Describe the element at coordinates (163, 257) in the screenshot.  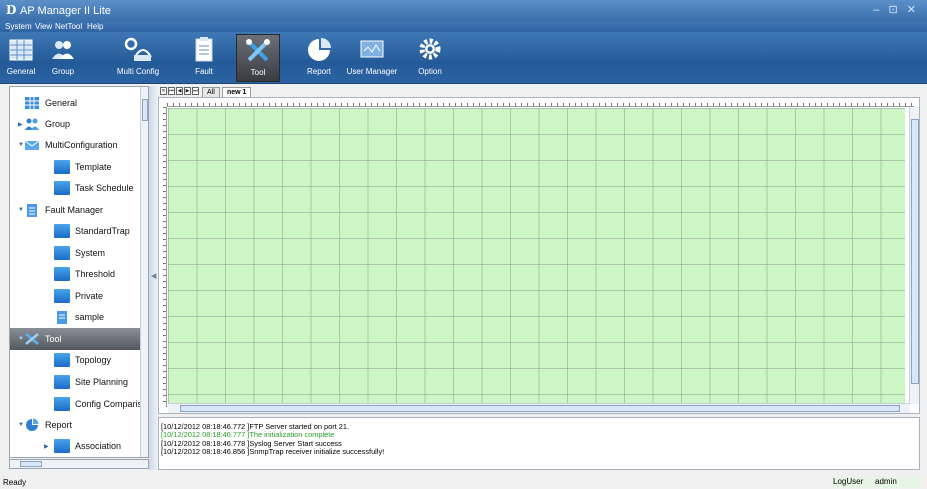
I see `vertical-ruler` at that location.